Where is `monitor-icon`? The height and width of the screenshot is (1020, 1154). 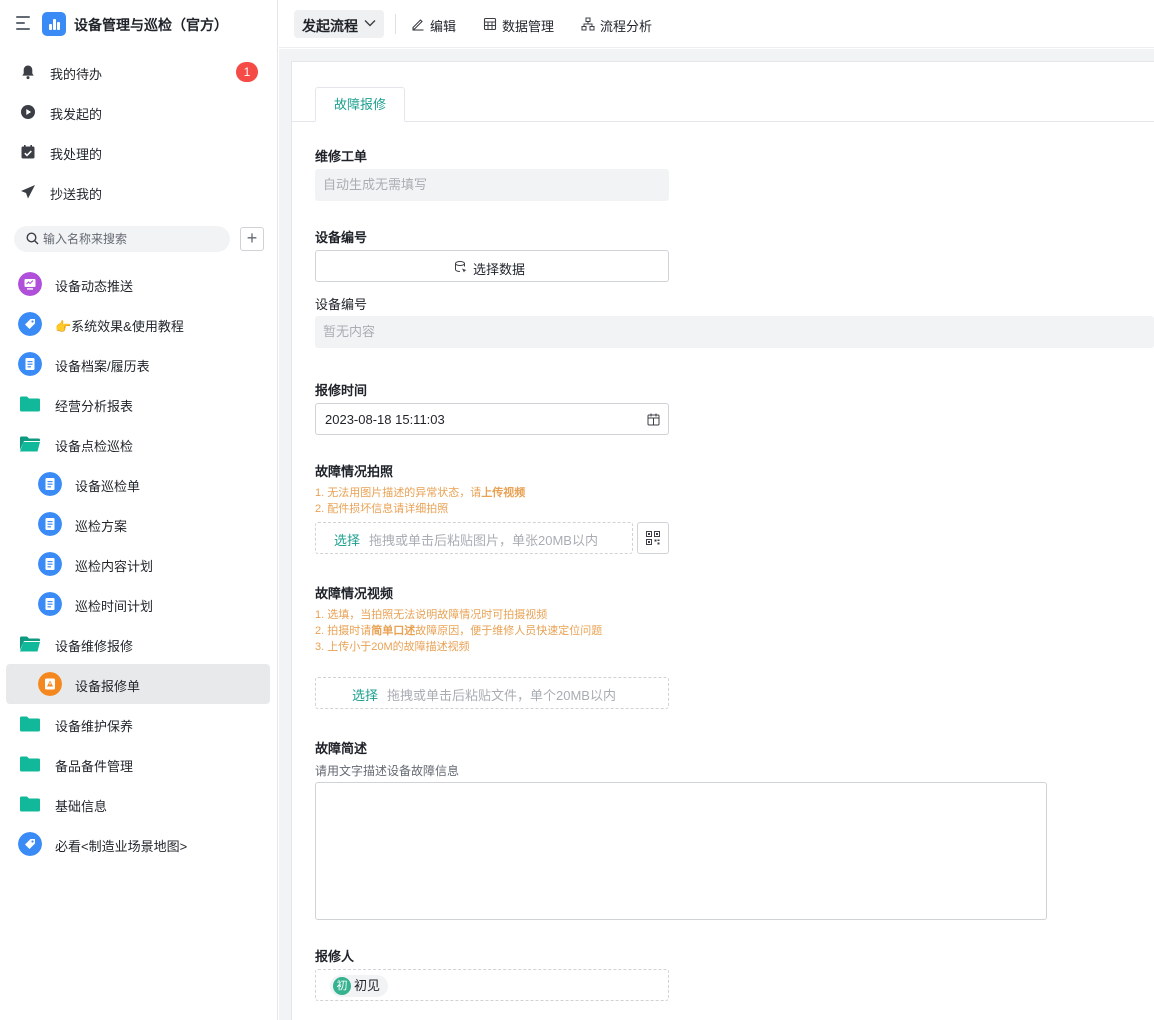
monitor-icon is located at coordinates (30, 284).